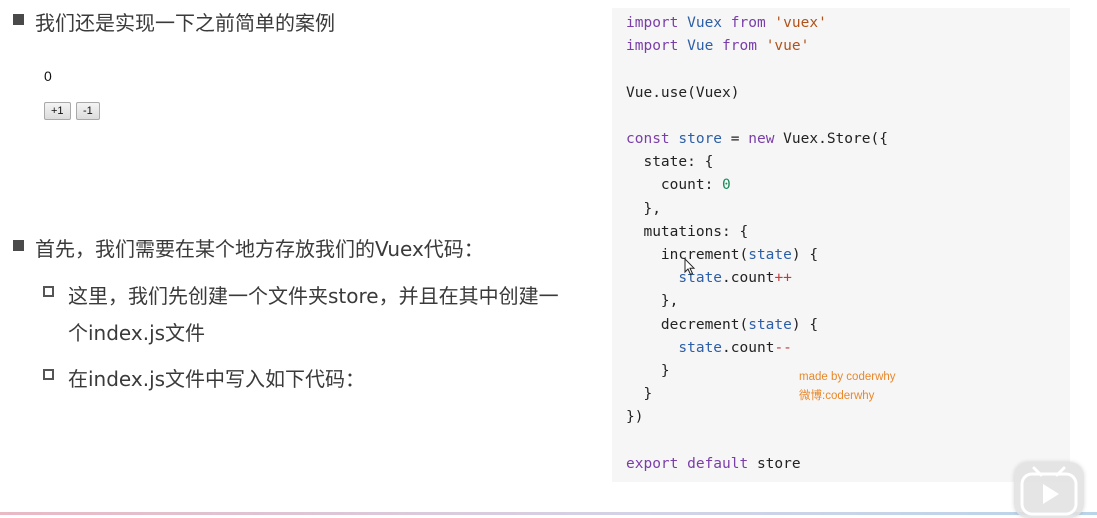 Image resolution: width=1097 pixels, height=518 pixels. Describe the element at coordinates (217, 379) in the screenshot. I see `sub-item-write-code: 在index.js文件中写入如下代码：` at that location.